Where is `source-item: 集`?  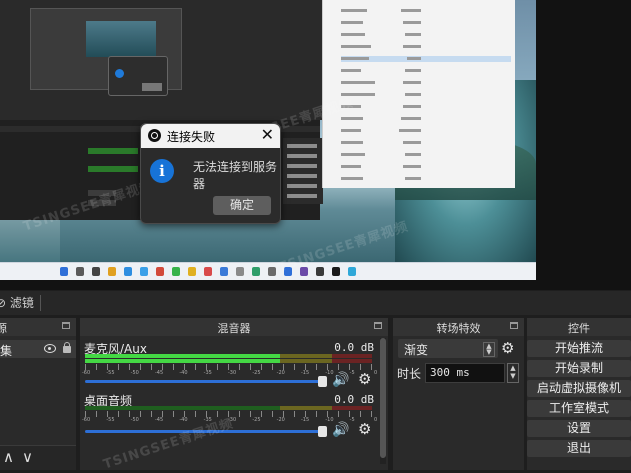
source-item: 集 is located at coordinates (38, 349).